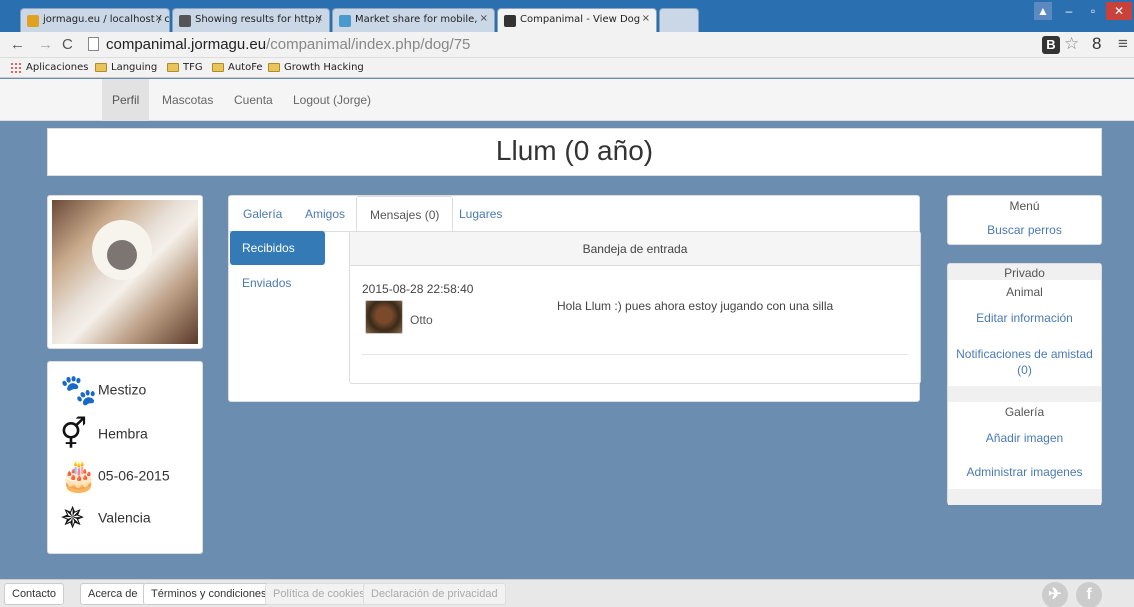  What do you see at coordinates (1093, 11) in the screenshot?
I see `maximize-icon: ▫` at bounding box center [1093, 11].